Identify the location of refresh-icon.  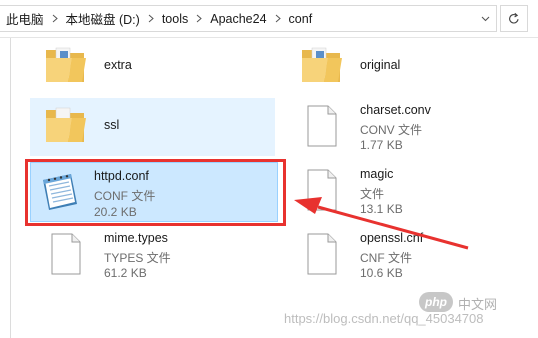
(514, 18).